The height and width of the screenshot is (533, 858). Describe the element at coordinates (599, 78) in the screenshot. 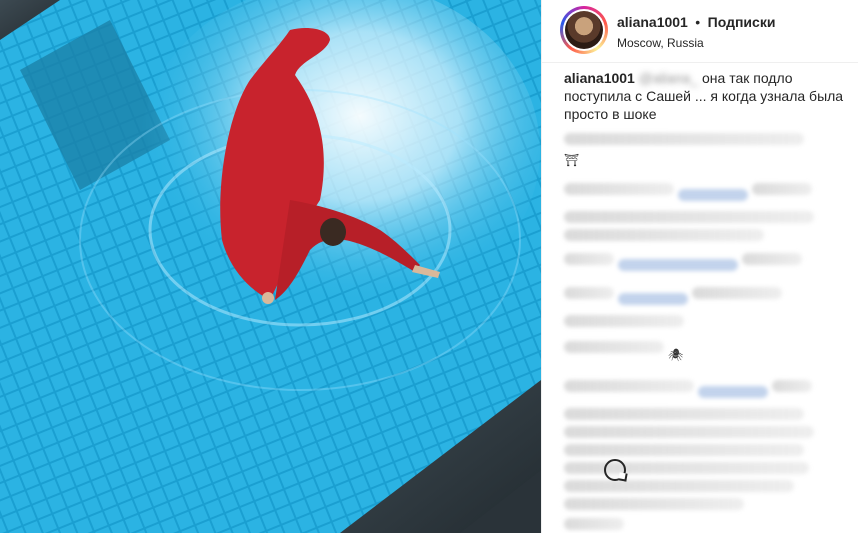

I see `caption-username: aliana1001` at that location.